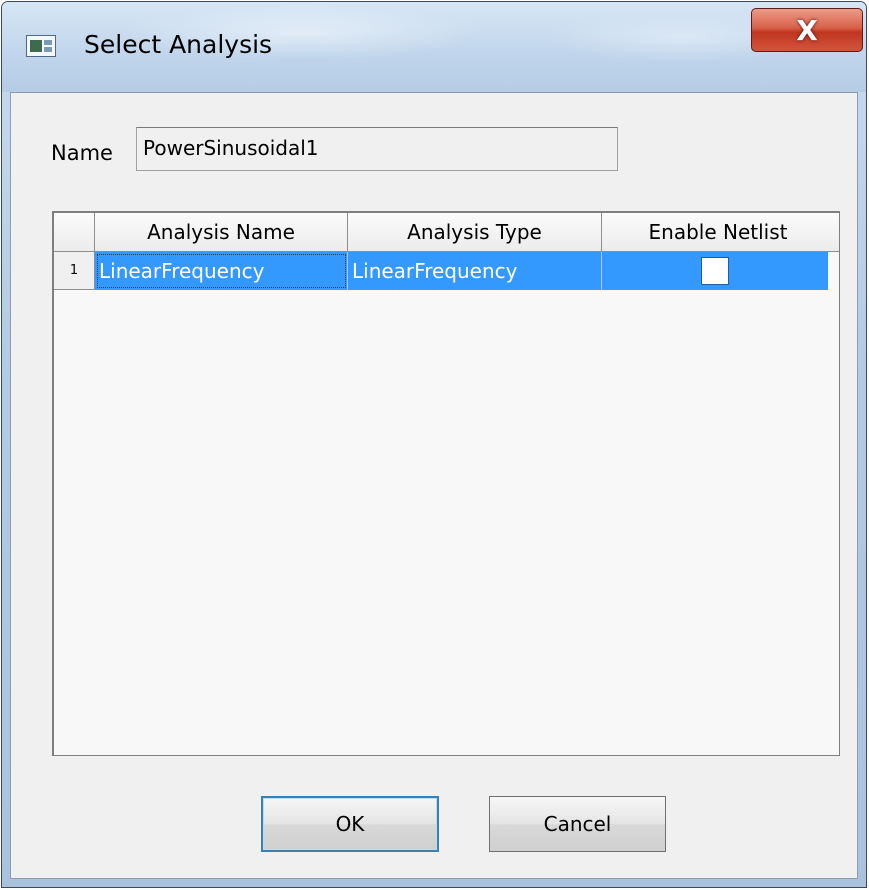  I want to click on cancel-button: Cancel, so click(577, 824).